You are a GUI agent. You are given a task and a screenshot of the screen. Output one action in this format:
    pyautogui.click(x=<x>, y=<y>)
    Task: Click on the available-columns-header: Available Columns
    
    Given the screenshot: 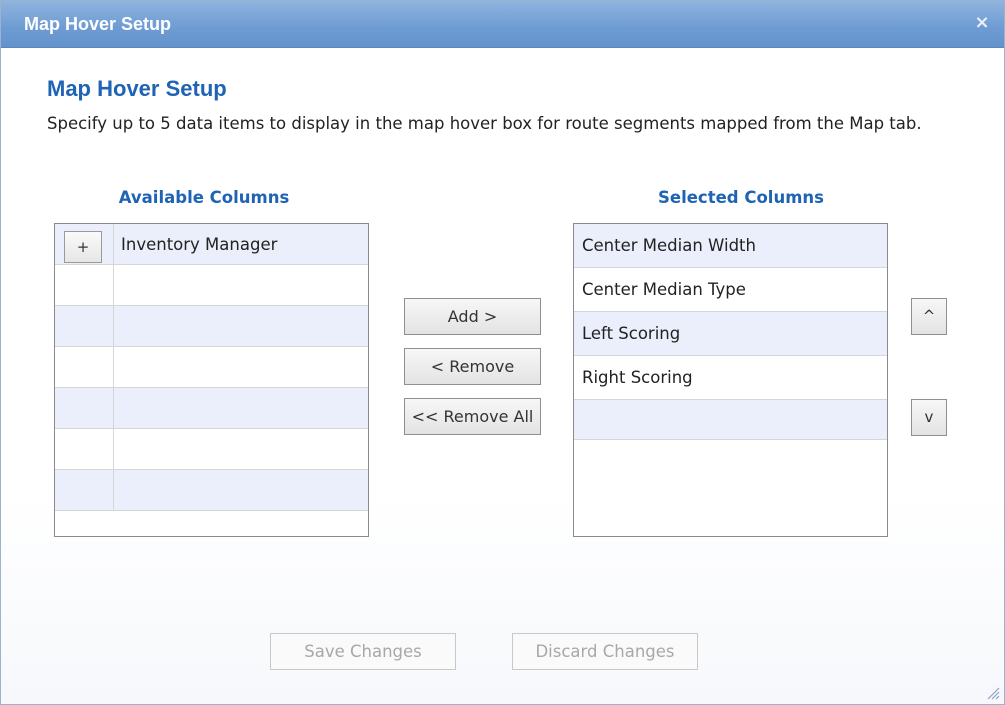 What is the action you would take?
    pyautogui.click(x=204, y=197)
    